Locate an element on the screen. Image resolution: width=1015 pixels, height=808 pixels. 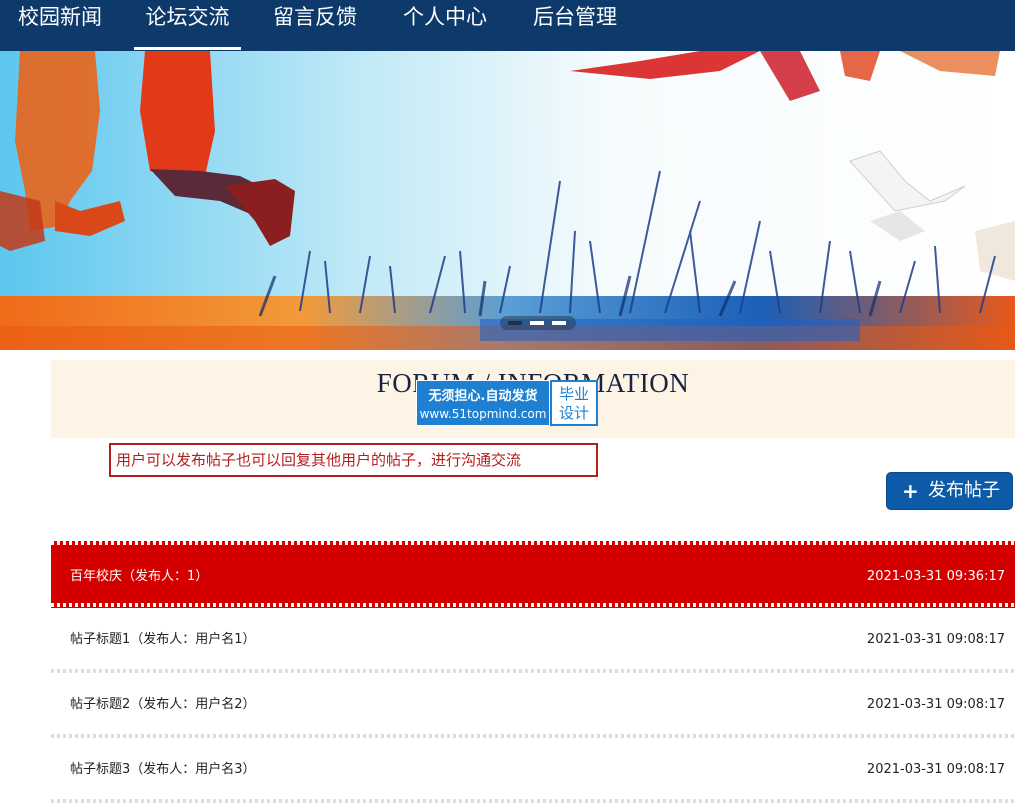
plus-icon: + is located at coordinates (910, 491).